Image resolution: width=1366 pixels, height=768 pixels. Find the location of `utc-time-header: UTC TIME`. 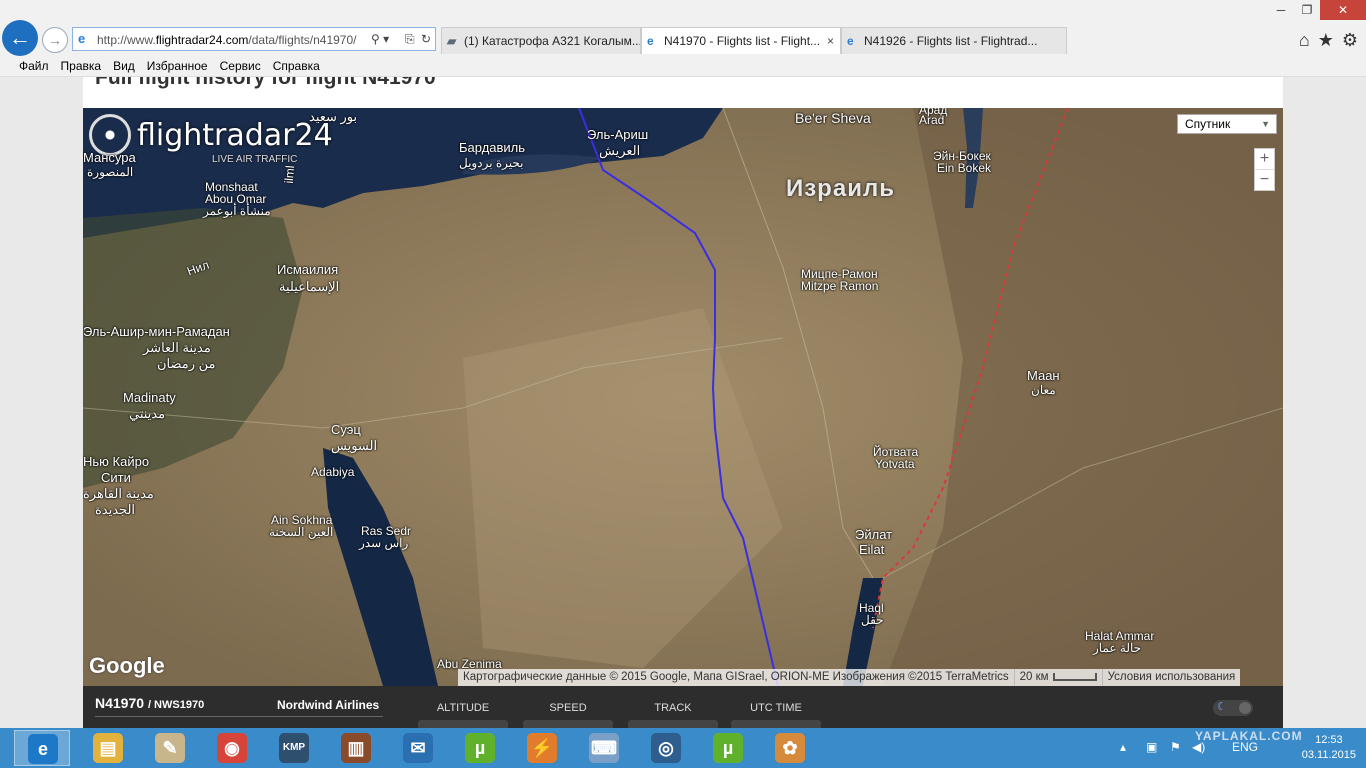

utc-time-header: UTC TIME is located at coordinates (776, 708).